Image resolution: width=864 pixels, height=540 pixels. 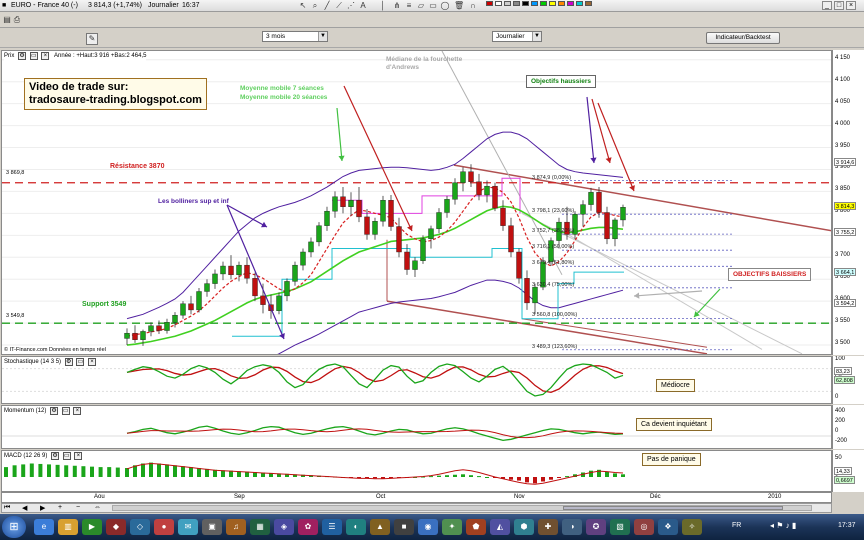 What do you see at coordinates (561, 3) in the screenshot?
I see `color-swatch-orange` at bounding box center [561, 3].